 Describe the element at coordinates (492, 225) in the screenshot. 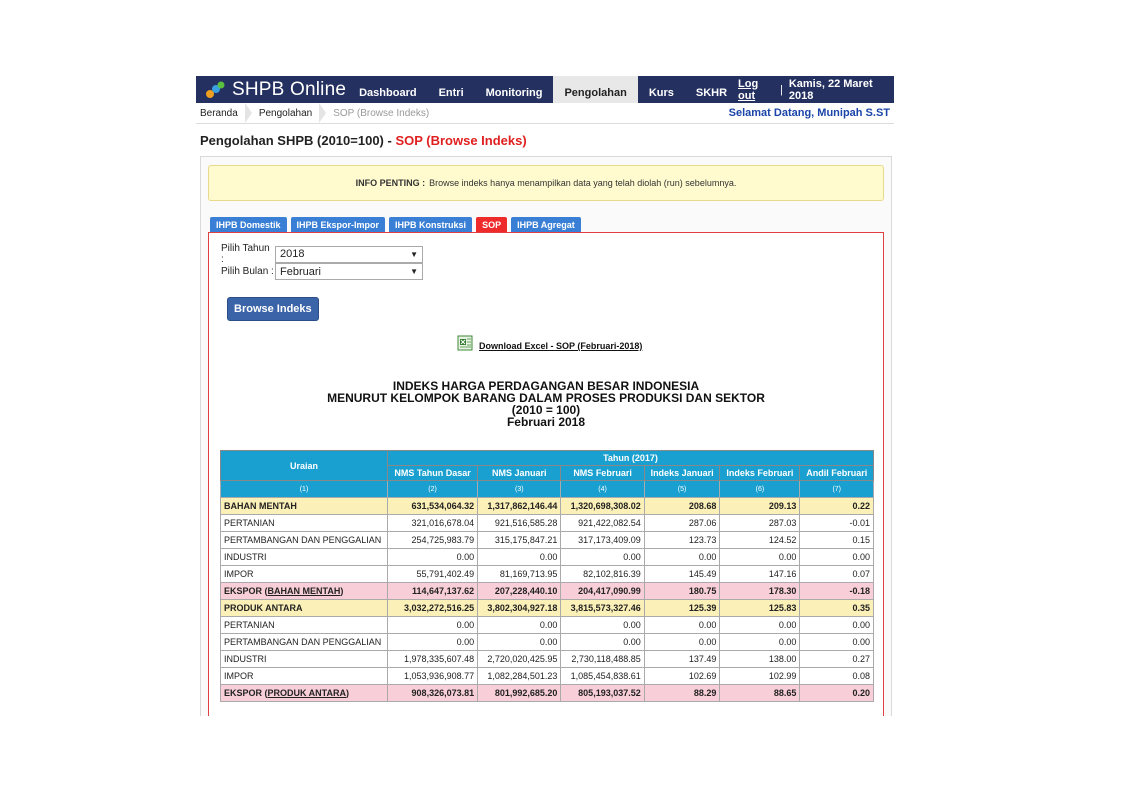

I see `tab-sop: SOP` at that location.